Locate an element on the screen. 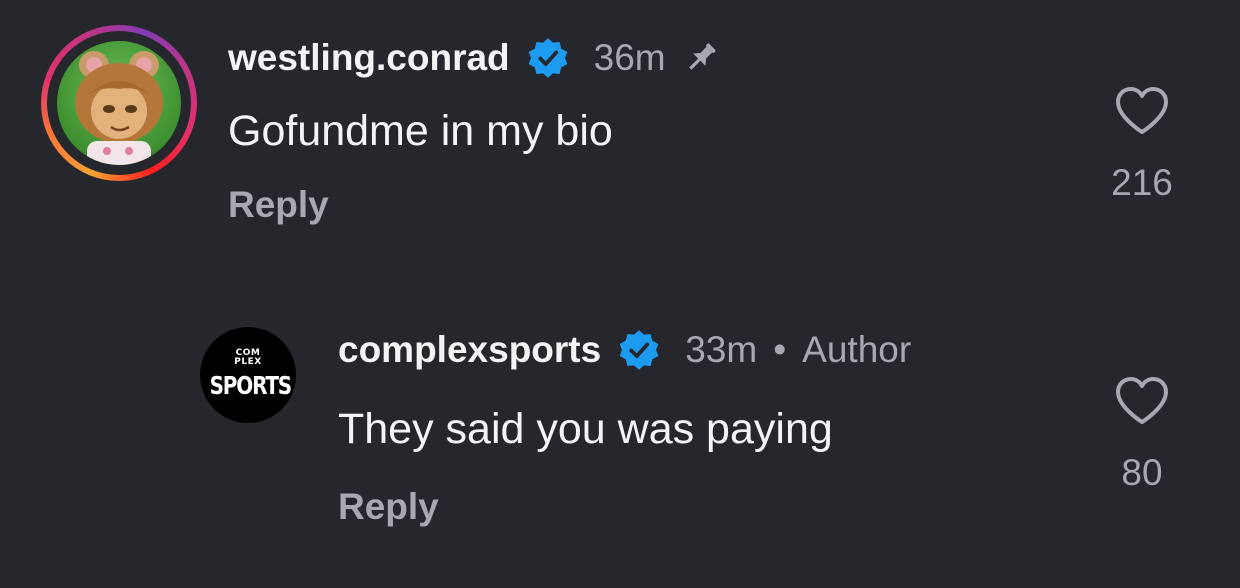  brand-logo-text: SPORTS is located at coordinates (251, 385).